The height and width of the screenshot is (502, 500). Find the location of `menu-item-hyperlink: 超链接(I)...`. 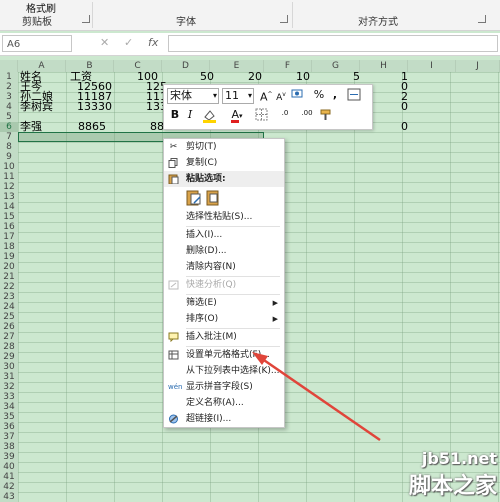

menu-item-hyperlink: 超链接(I)... is located at coordinates (224, 419).